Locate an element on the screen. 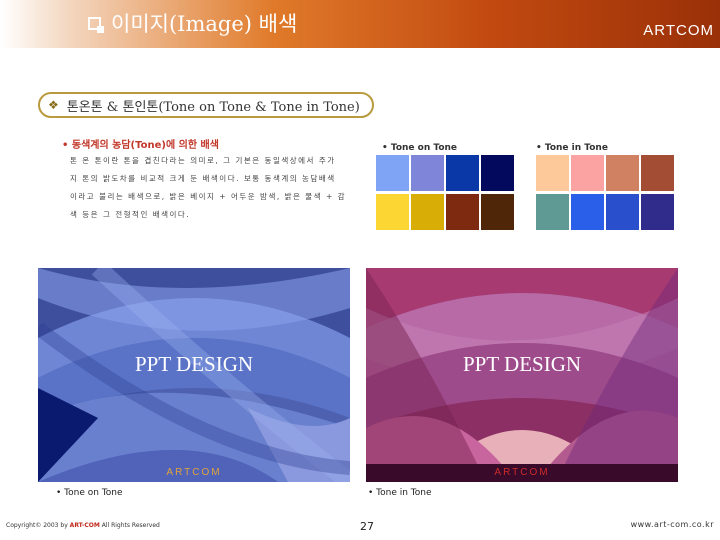  slide-title: 이미지(Image) 배색 is located at coordinates (192, 23).